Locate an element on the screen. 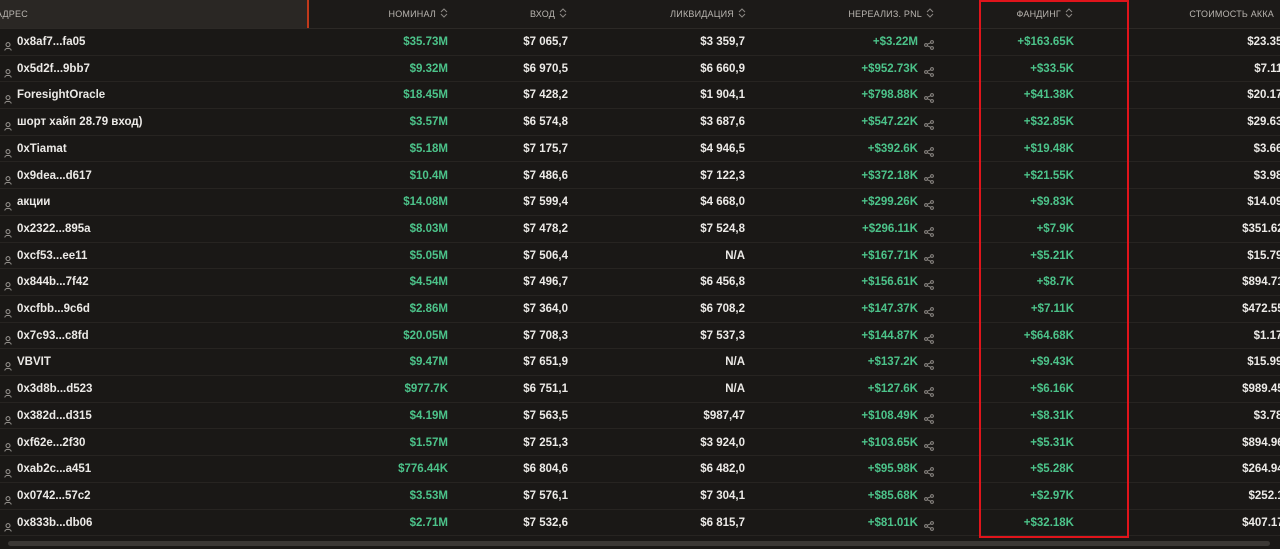  header-liquidation: ЛИКВИДАЦИЯ is located at coordinates (708, 14).